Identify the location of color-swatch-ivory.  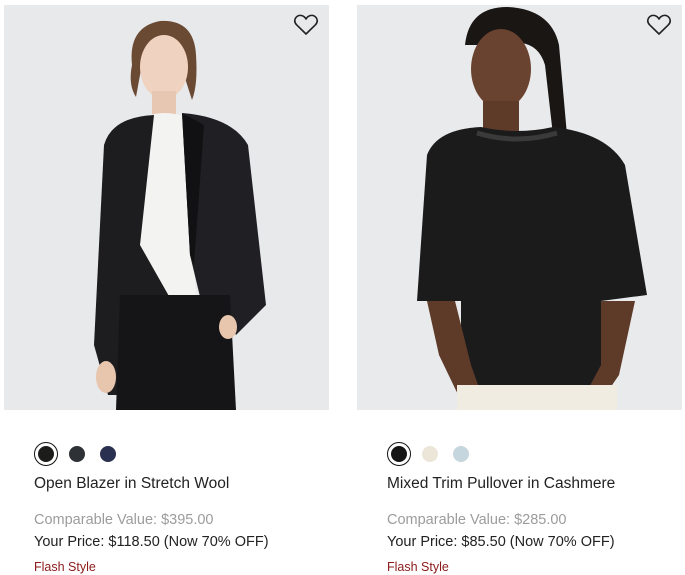
(430, 454).